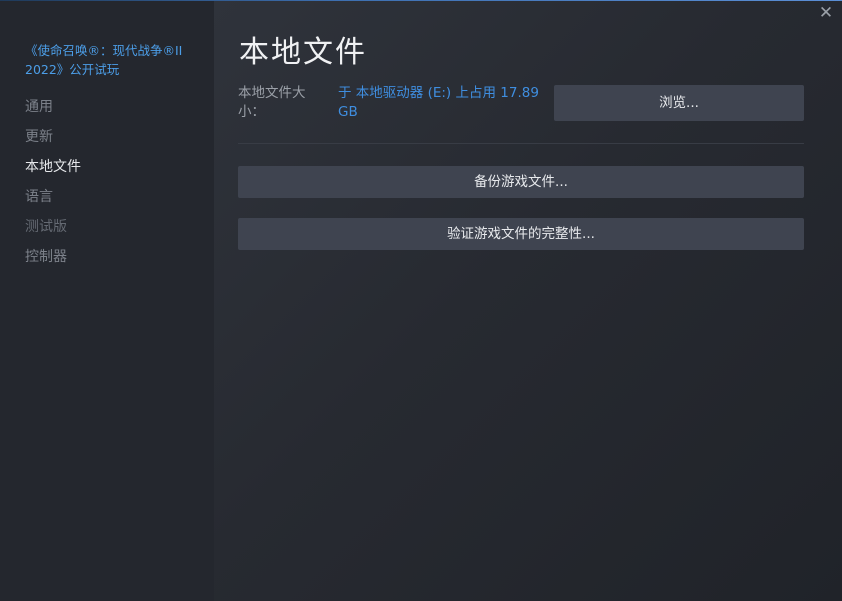  I want to click on sidebar-item-local-files: 本地文件, so click(53, 171).